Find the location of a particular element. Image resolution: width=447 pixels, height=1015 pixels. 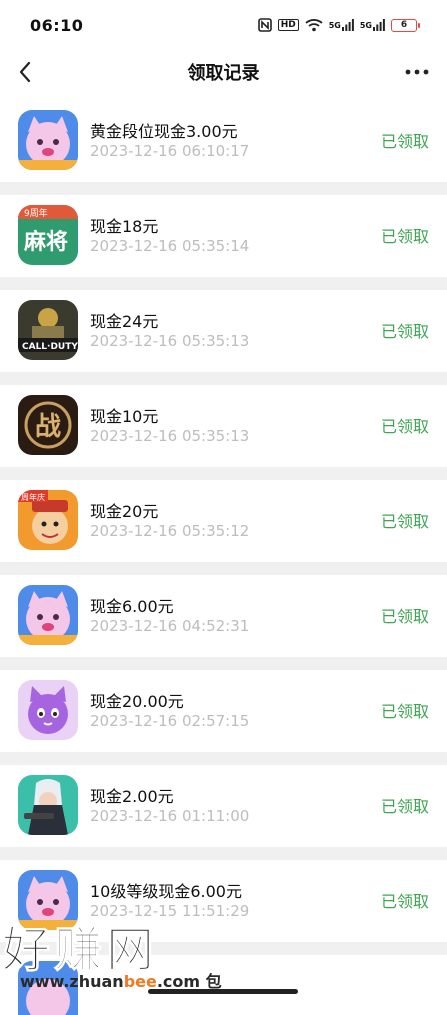

watermark: 好赚网 www.zhuanbee.com 包 is located at coordinates (223, 955).